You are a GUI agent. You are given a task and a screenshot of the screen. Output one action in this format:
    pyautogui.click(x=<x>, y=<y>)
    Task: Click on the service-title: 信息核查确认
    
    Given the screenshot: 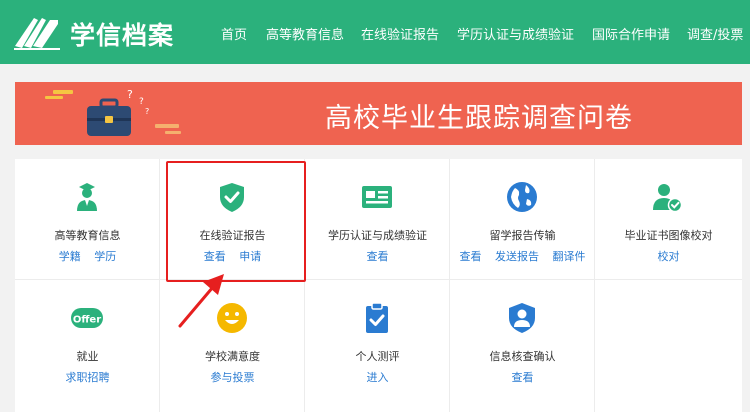 What is the action you would take?
    pyautogui.click(x=522, y=356)
    